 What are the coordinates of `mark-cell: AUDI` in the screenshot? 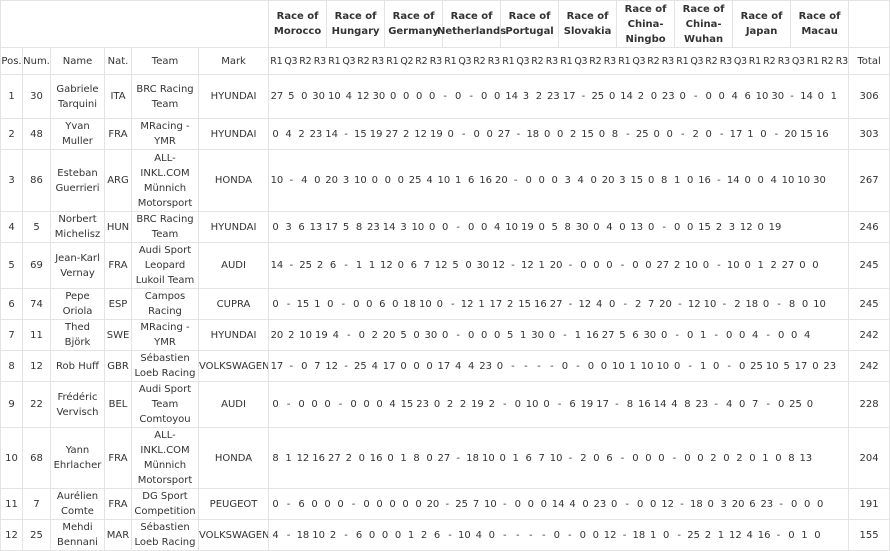 It's located at (233, 404).